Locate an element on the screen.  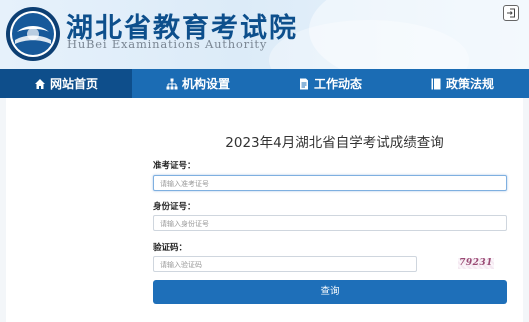
home-icon is located at coordinates (39, 83).